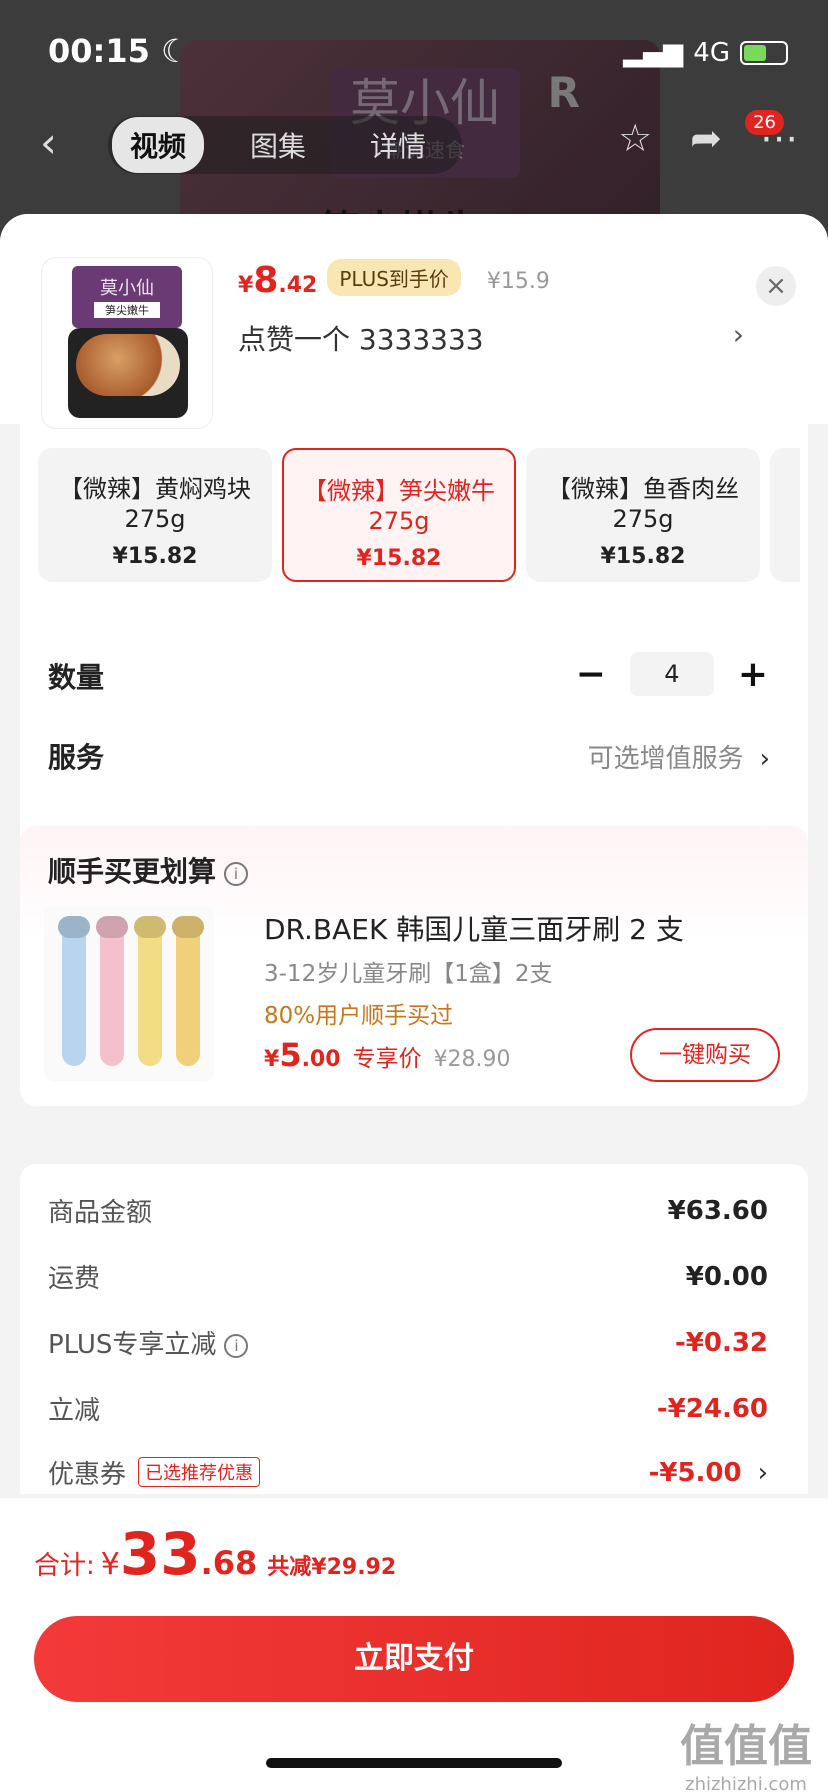  What do you see at coordinates (472, 1059) in the screenshot?
I see `addon-original-price: ¥28.90` at bounding box center [472, 1059].